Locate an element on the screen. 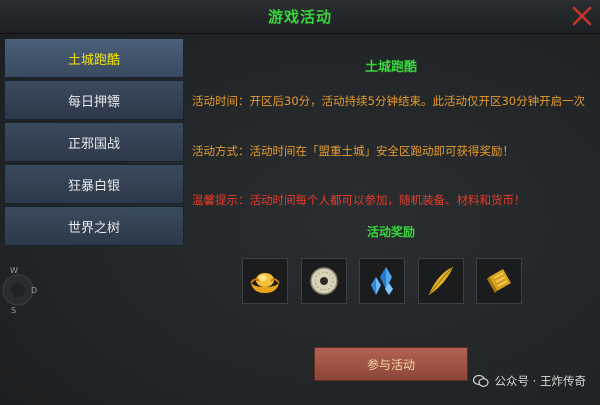 The image size is (600, 405). reward-list is located at coordinates (388, 281).